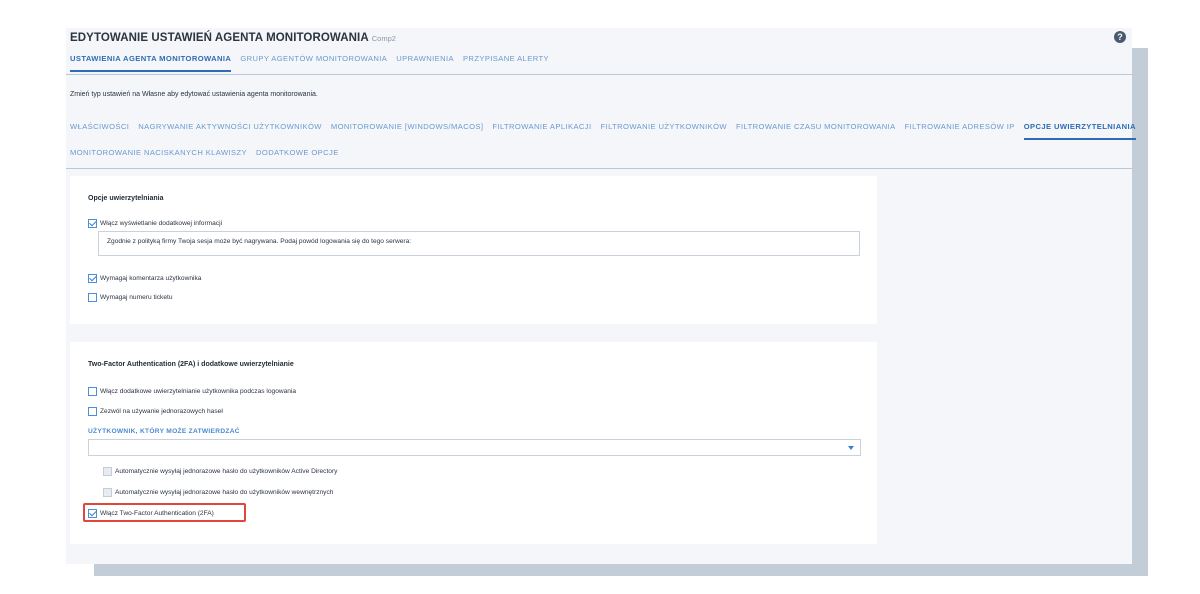 Image resolution: width=1200 pixels, height=594 pixels. Describe the element at coordinates (136, 297) in the screenshot. I see `require-ticket-label: Wymagaj numeru ticketu` at that location.